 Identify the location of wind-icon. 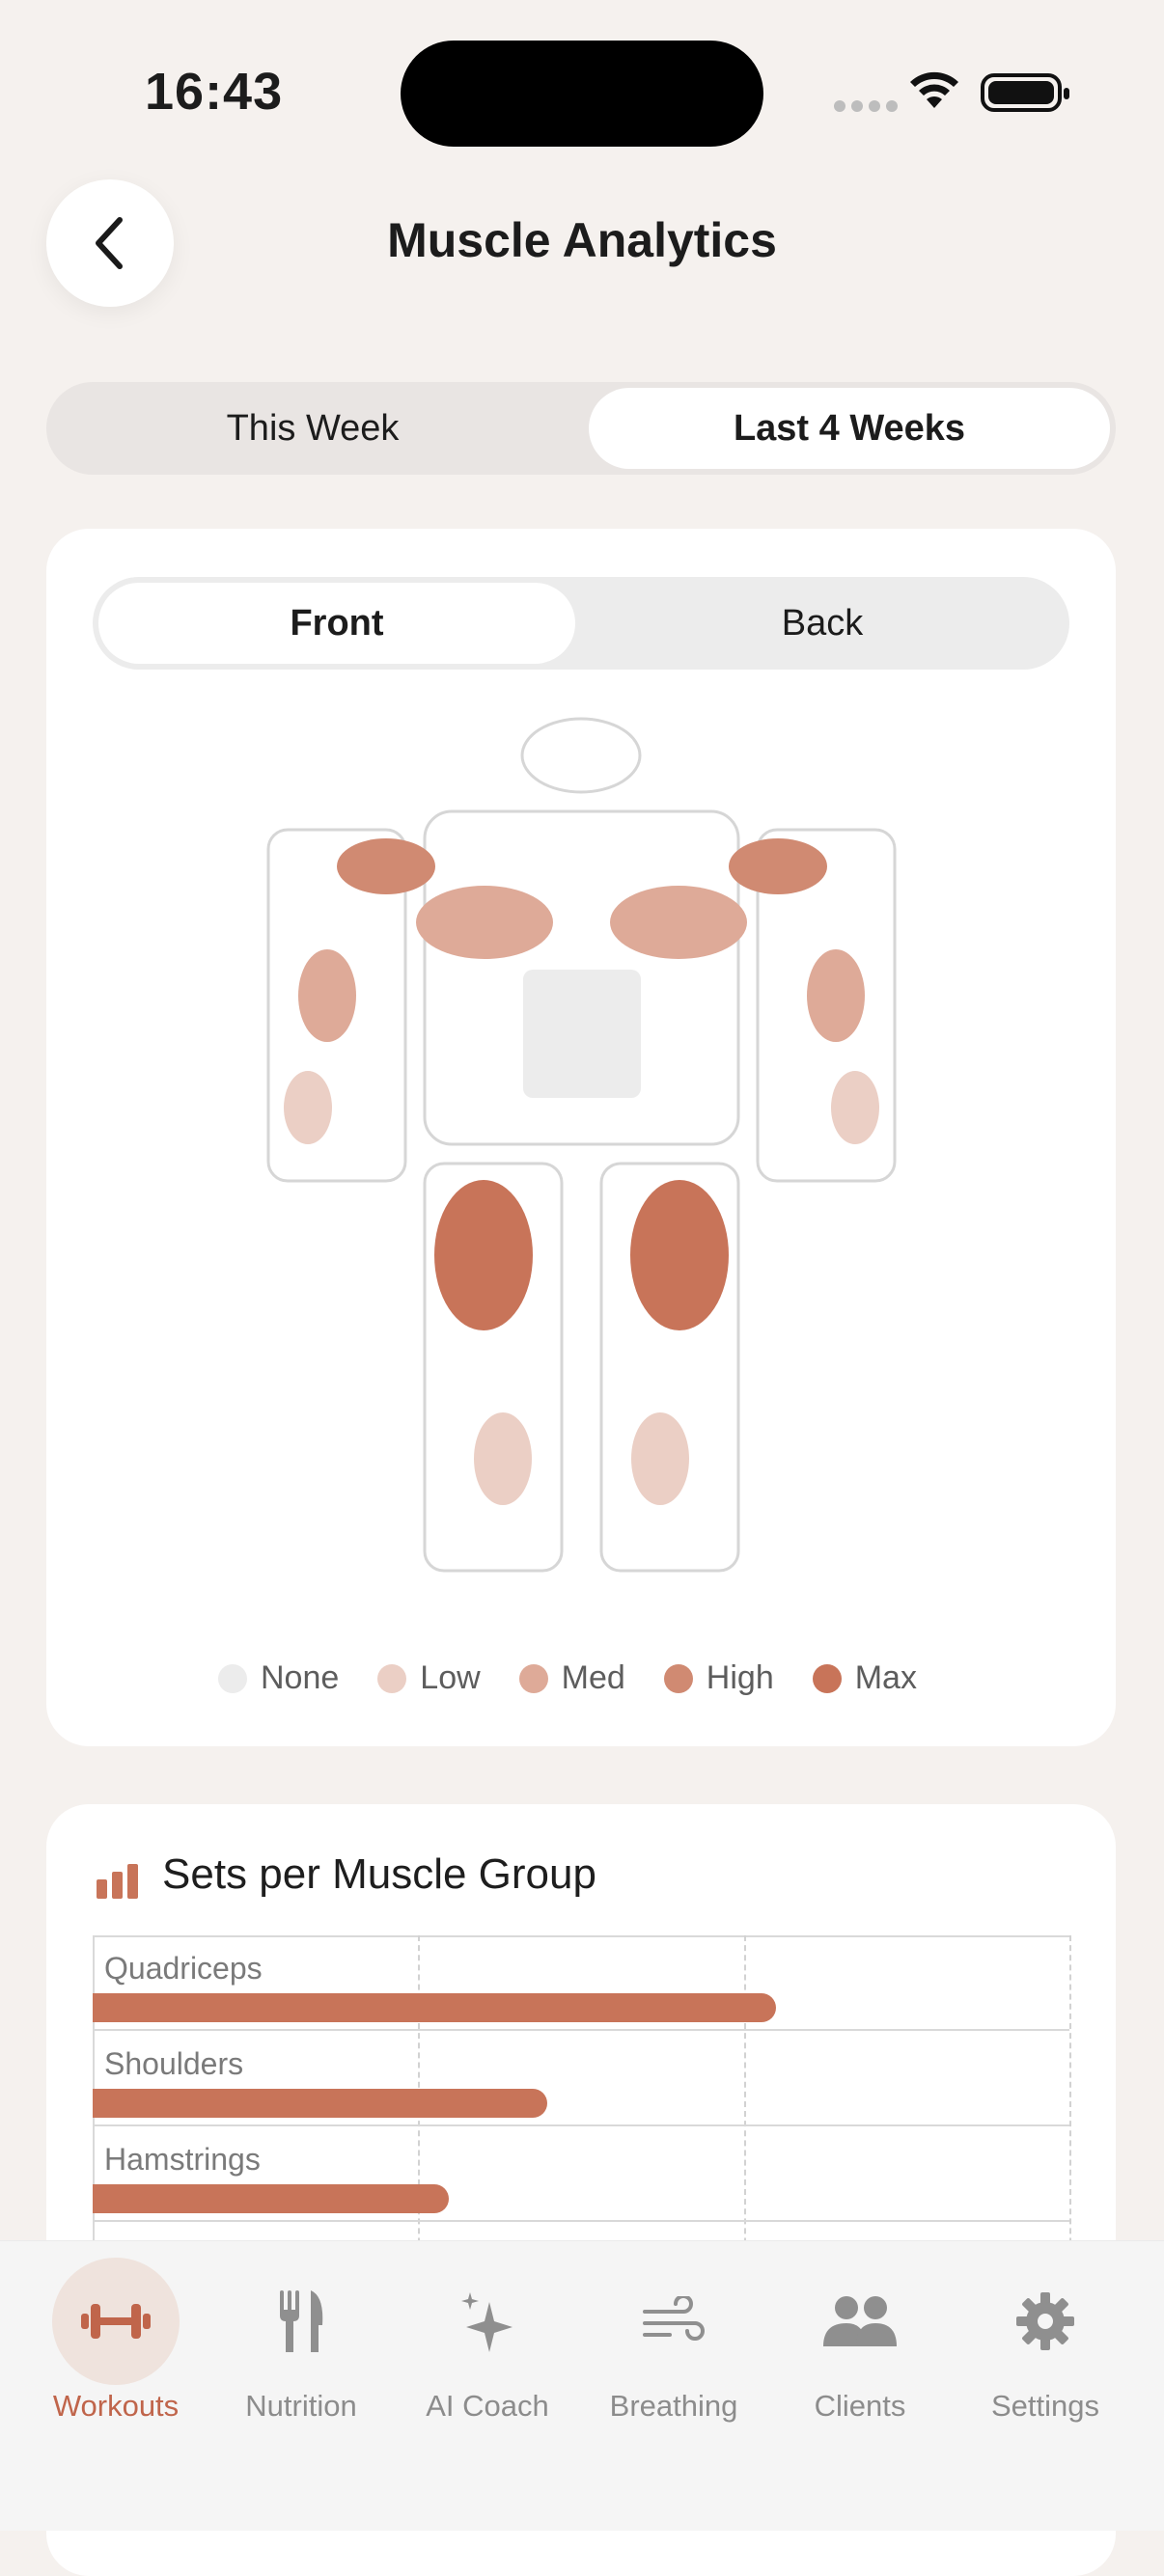
(674, 2318).